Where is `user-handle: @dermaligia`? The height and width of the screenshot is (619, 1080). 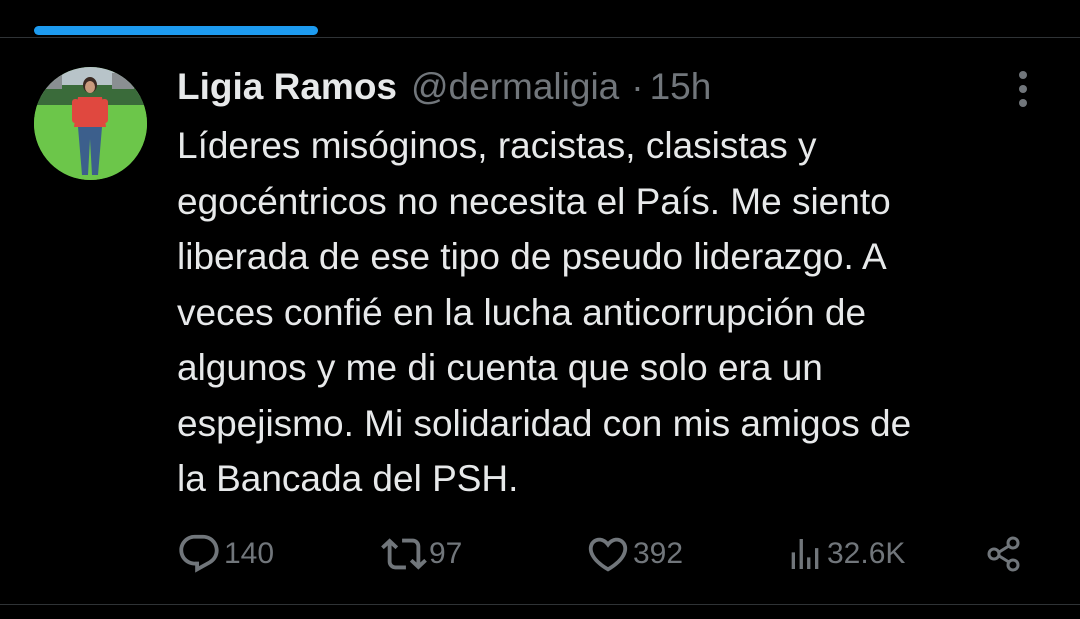 user-handle: @dermaligia is located at coordinates (515, 87).